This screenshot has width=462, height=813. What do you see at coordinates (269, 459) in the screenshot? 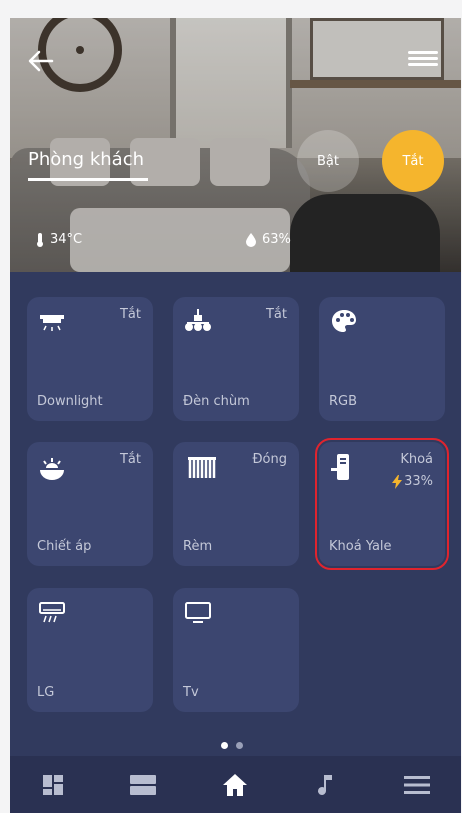
I see `device-status: Đóng` at bounding box center [269, 459].